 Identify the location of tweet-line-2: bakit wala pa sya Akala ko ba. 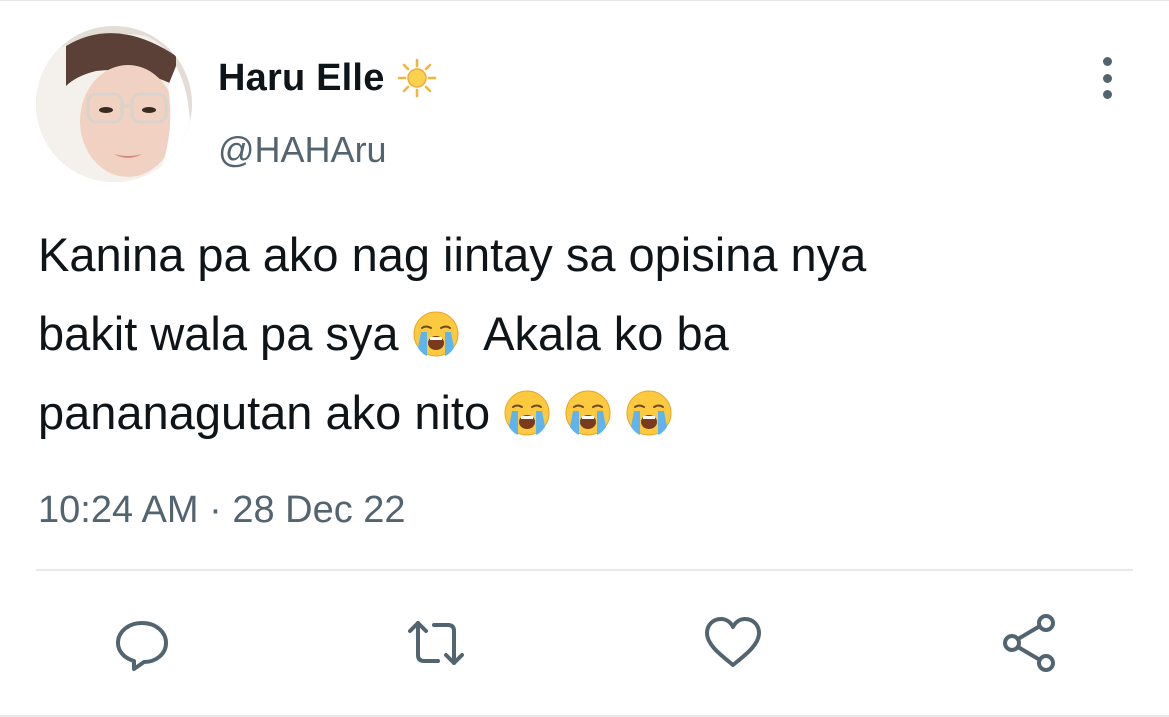
(583, 333).